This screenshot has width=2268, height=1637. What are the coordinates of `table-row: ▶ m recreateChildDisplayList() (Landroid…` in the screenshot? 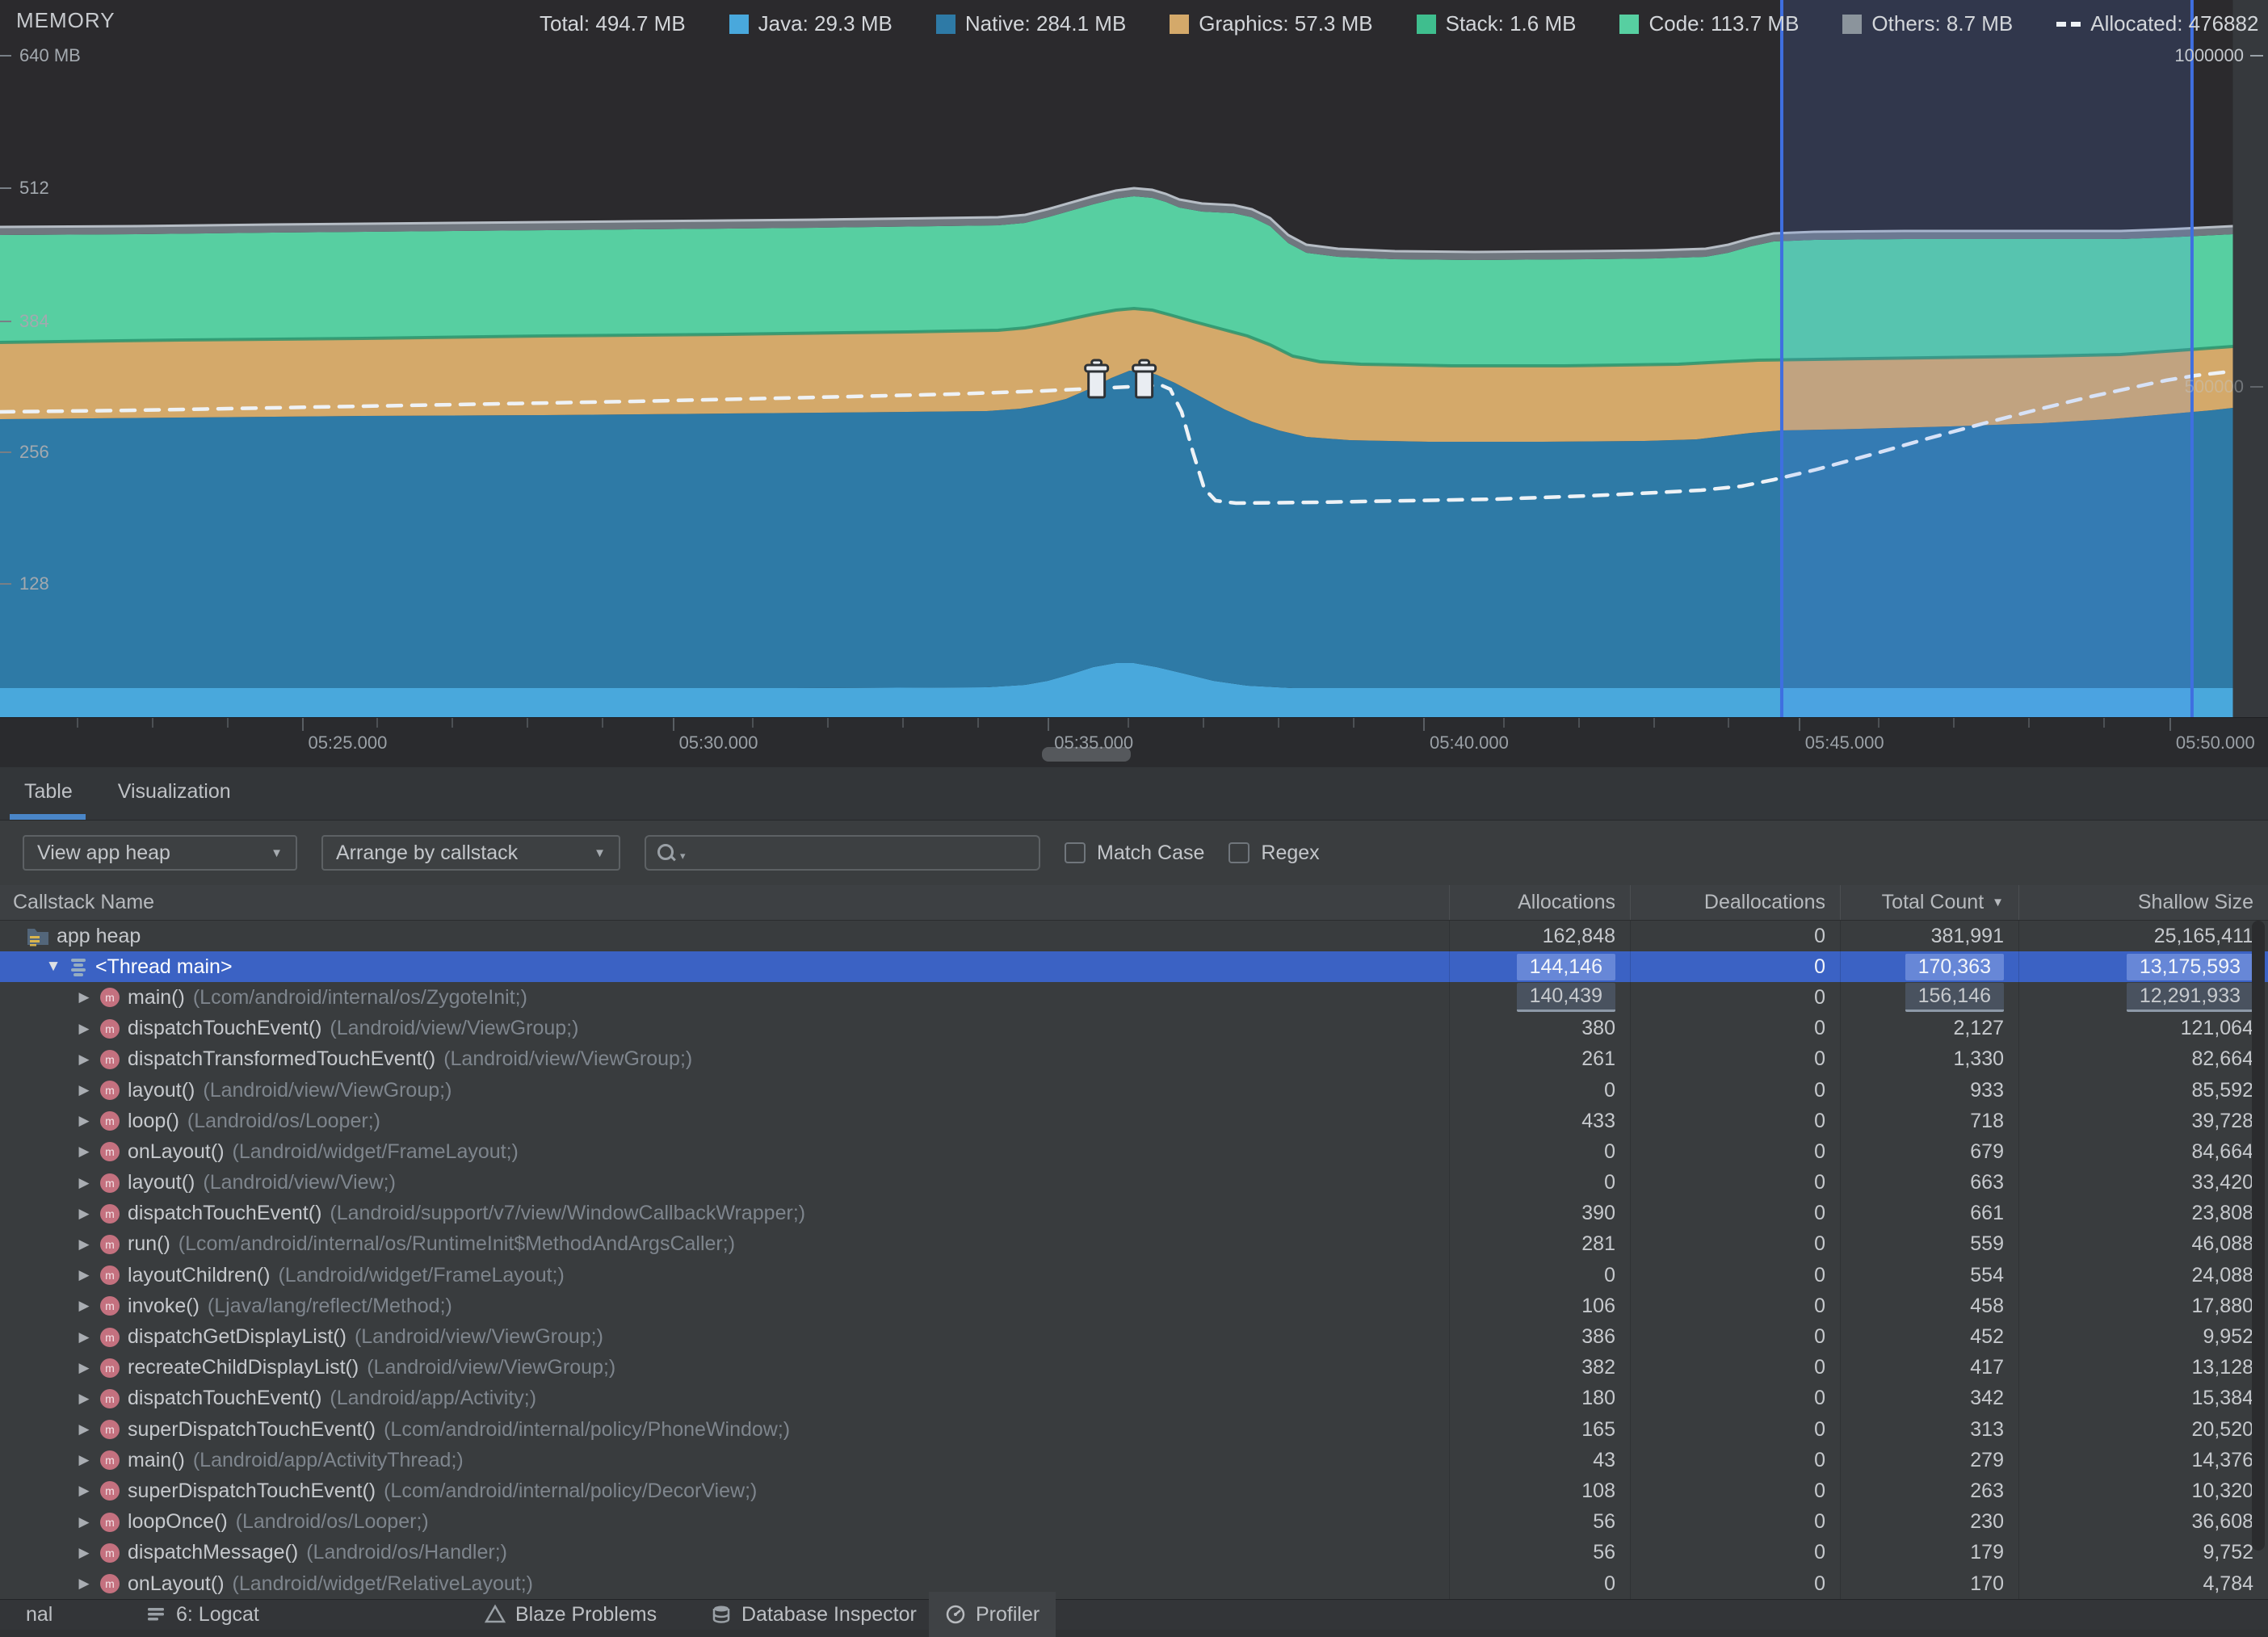 It's located at (1134, 1368).